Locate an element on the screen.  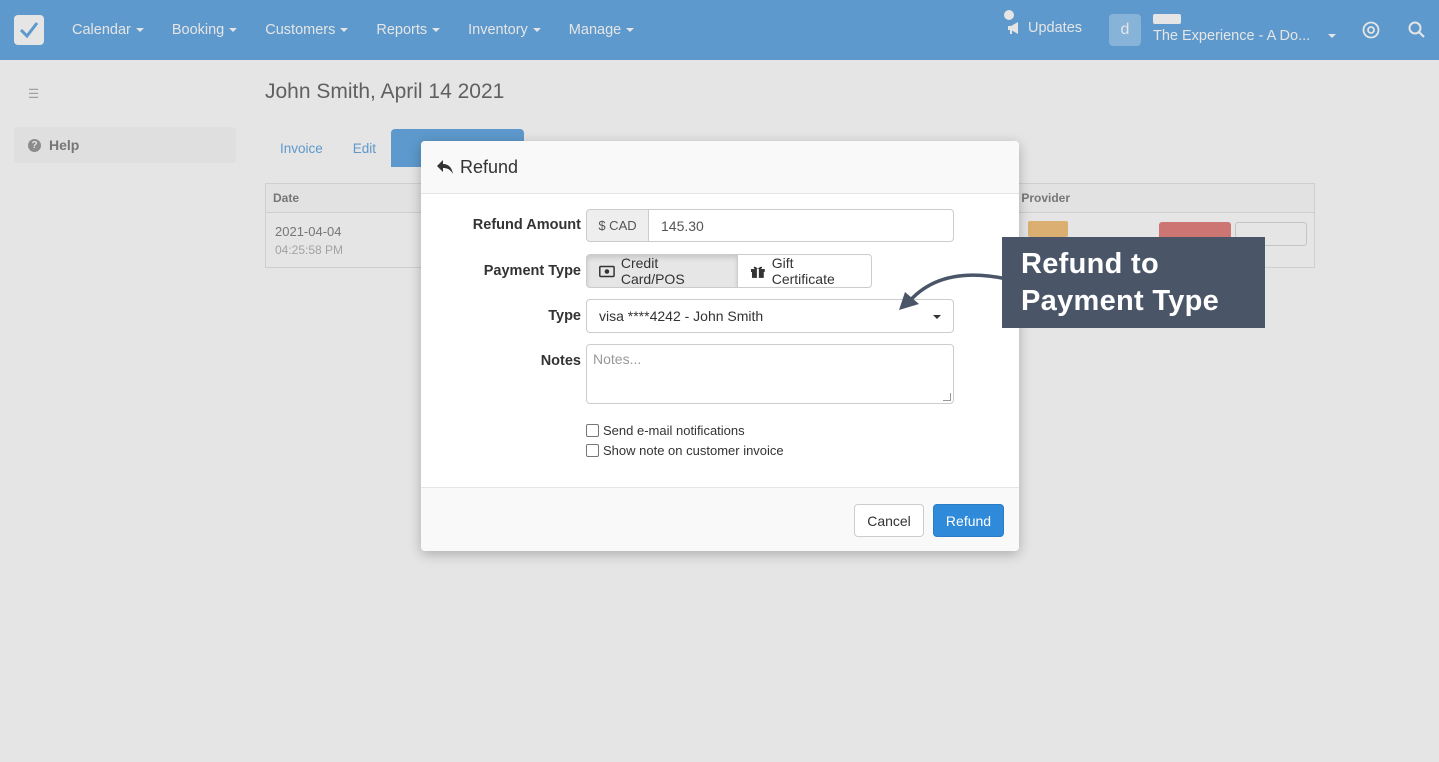
email-notification-checkbox: Send e-mail notifications is located at coordinates (665, 430).